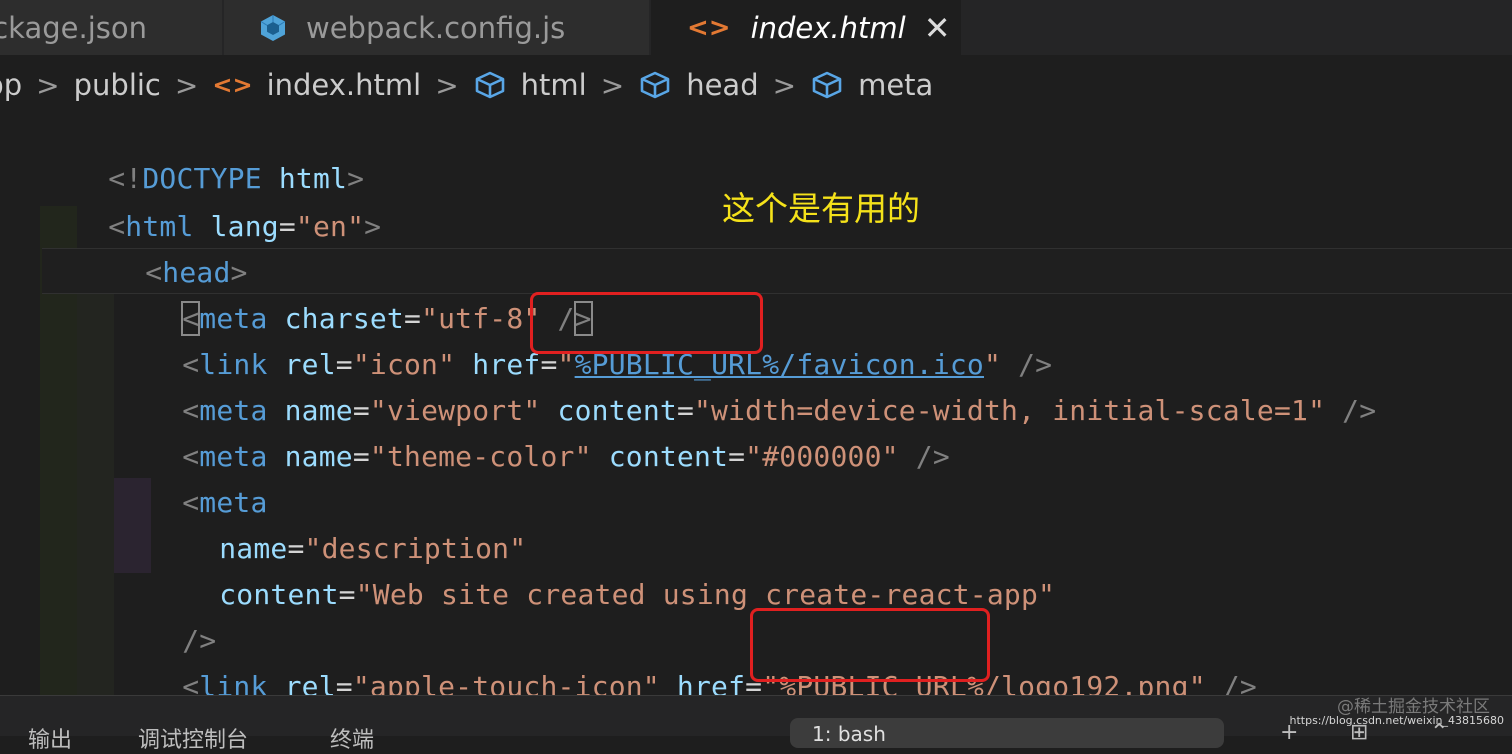 The image size is (1512, 754). I want to click on code-token: ", so click(1197, 682).